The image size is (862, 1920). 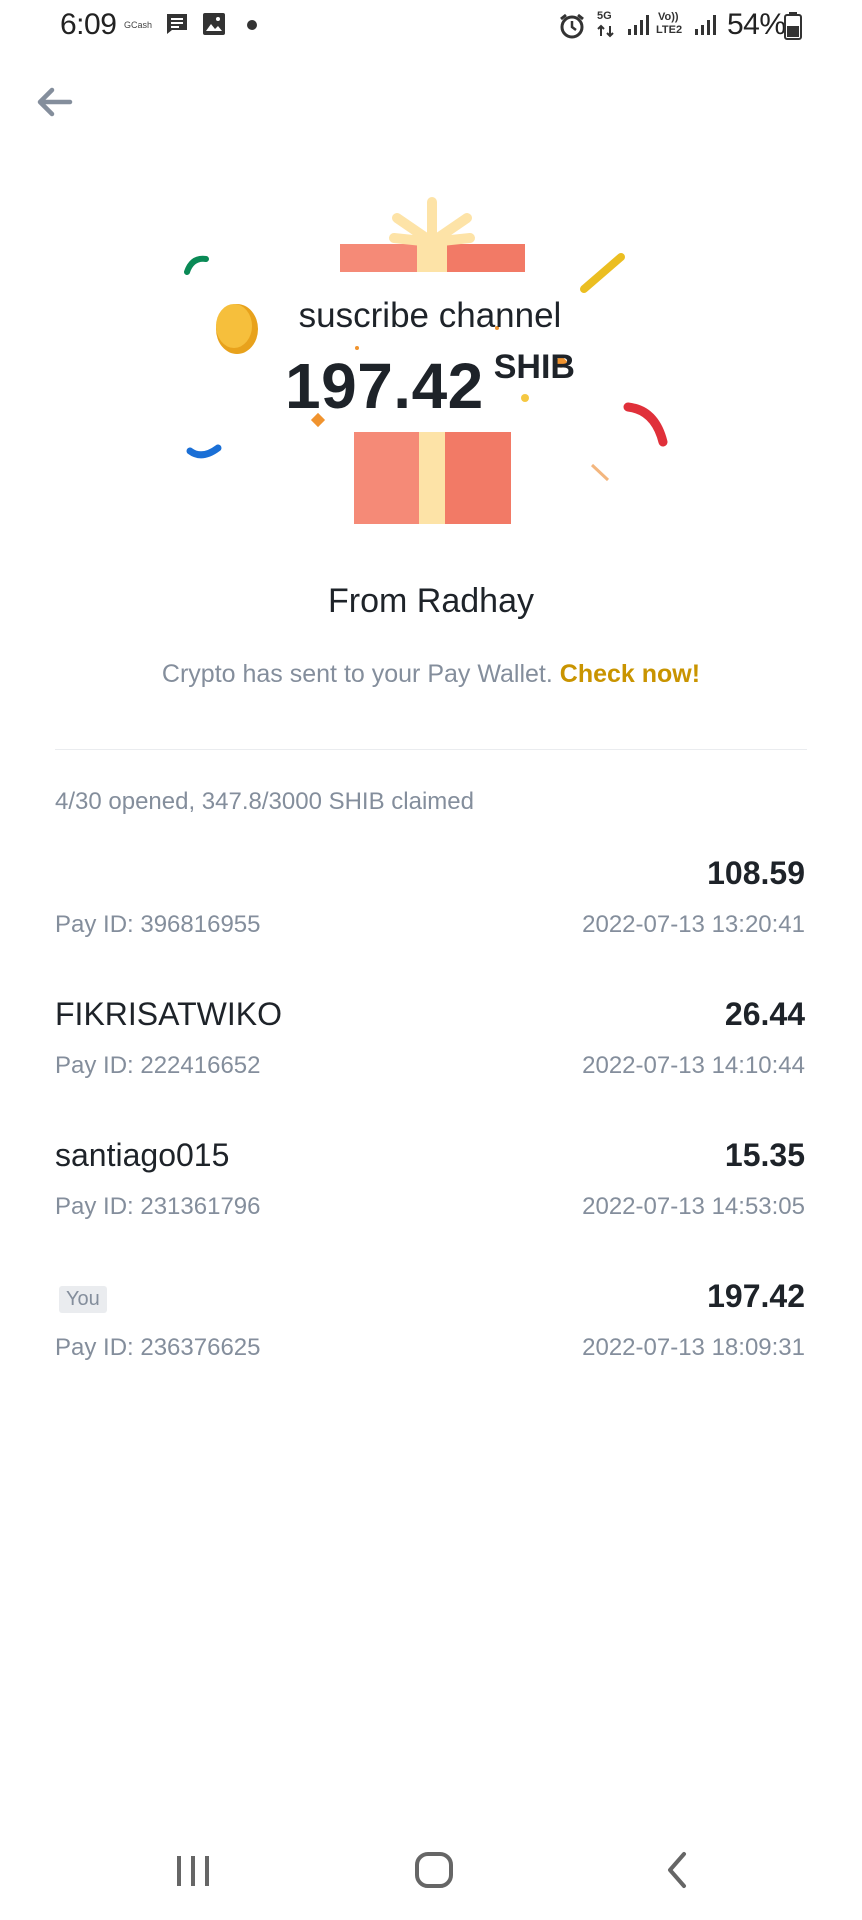 What do you see at coordinates (431, 749) in the screenshot?
I see `divider` at bounding box center [431, 749].